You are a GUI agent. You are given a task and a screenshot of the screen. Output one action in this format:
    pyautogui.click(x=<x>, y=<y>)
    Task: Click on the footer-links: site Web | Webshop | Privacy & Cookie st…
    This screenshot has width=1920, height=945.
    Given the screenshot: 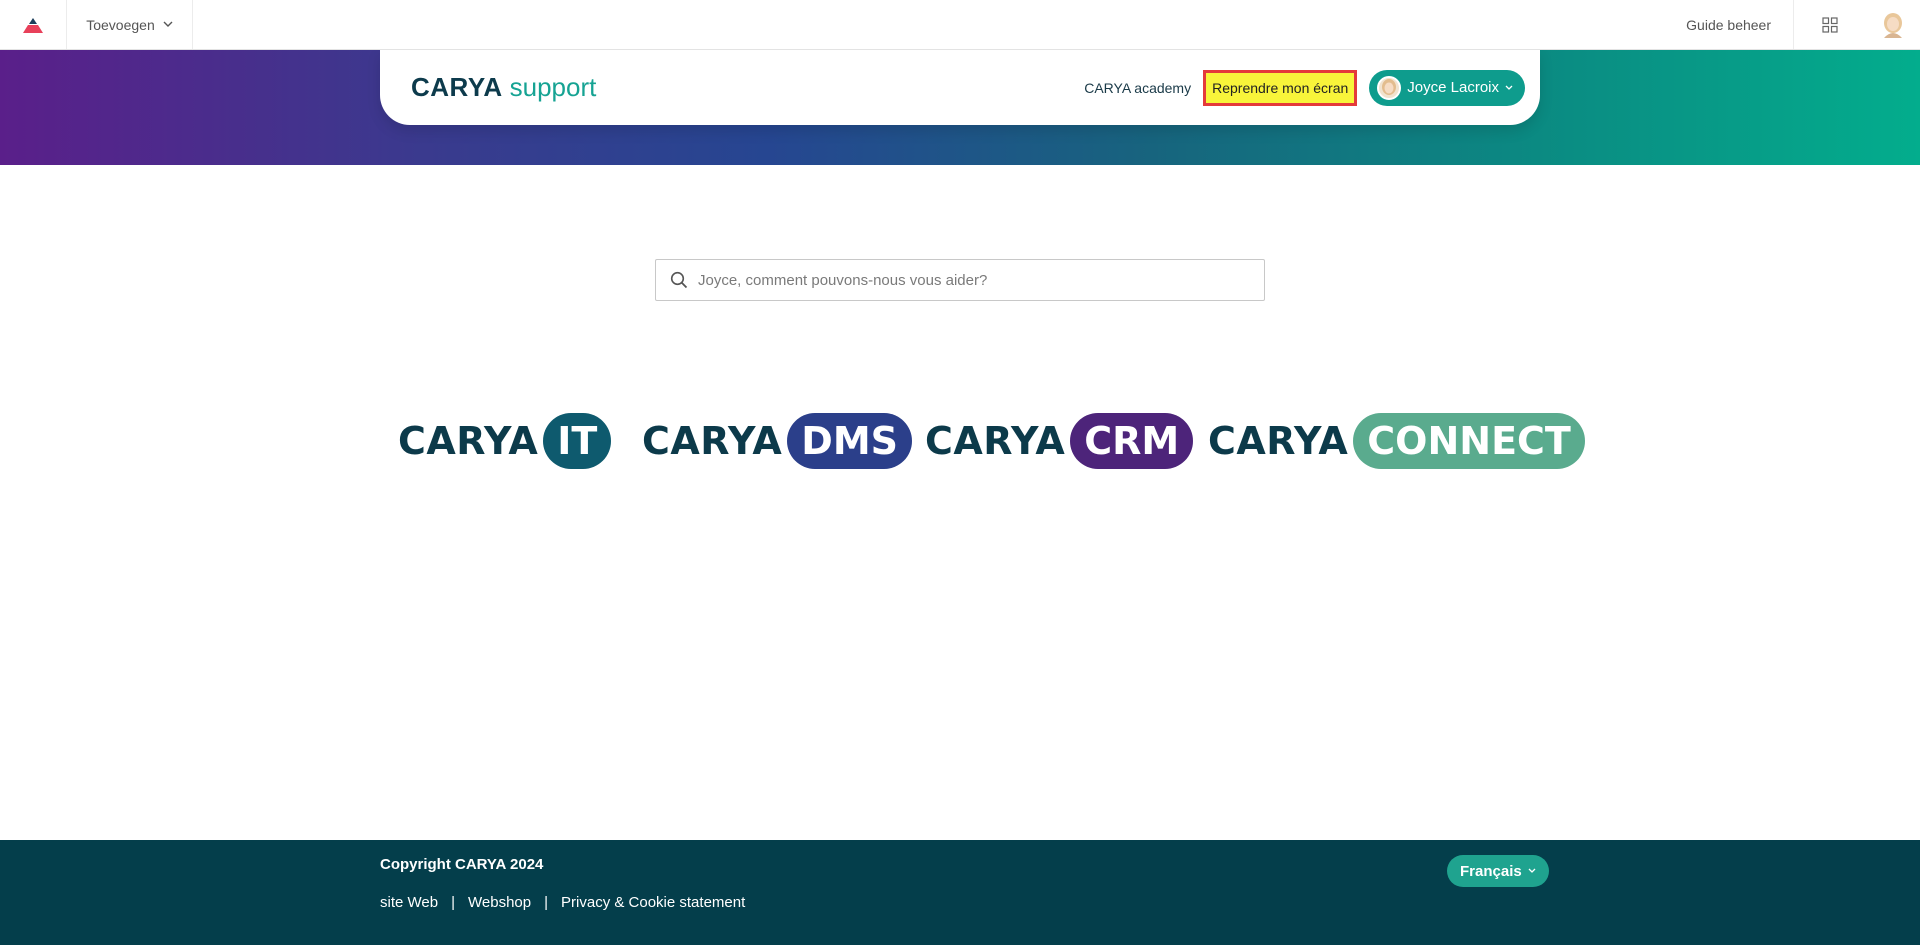 What is the action you would take?
    pyautogui.click(x=562, y=902)
    